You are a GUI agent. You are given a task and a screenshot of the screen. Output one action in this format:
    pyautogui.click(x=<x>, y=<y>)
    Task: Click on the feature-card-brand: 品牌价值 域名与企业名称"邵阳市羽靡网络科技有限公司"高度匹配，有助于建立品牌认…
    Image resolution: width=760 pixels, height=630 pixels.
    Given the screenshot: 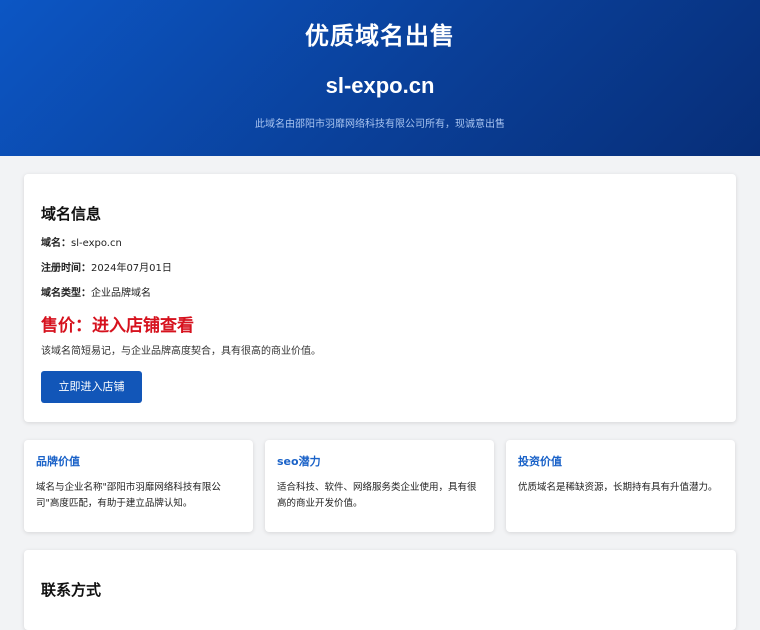 What is the action you would take?
    pyautogui.click(x=138, y=486)
    